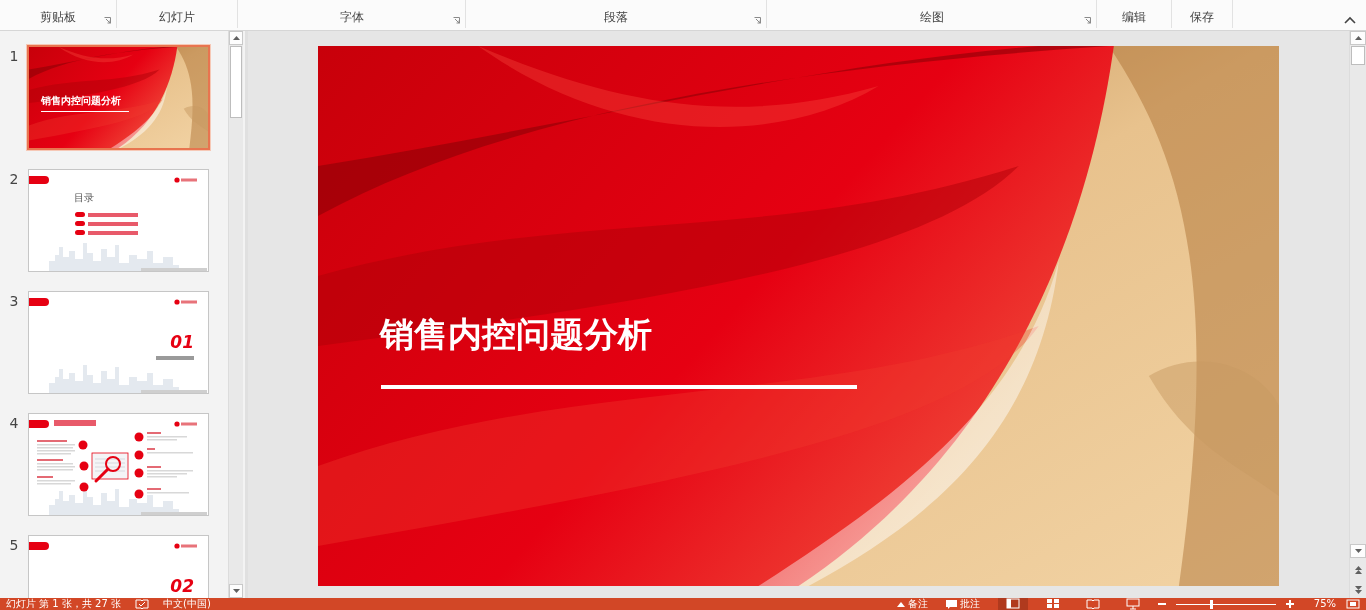 The image size is (1366, 610). I want to click on slide-sorter-icon, so click(1052, 604).